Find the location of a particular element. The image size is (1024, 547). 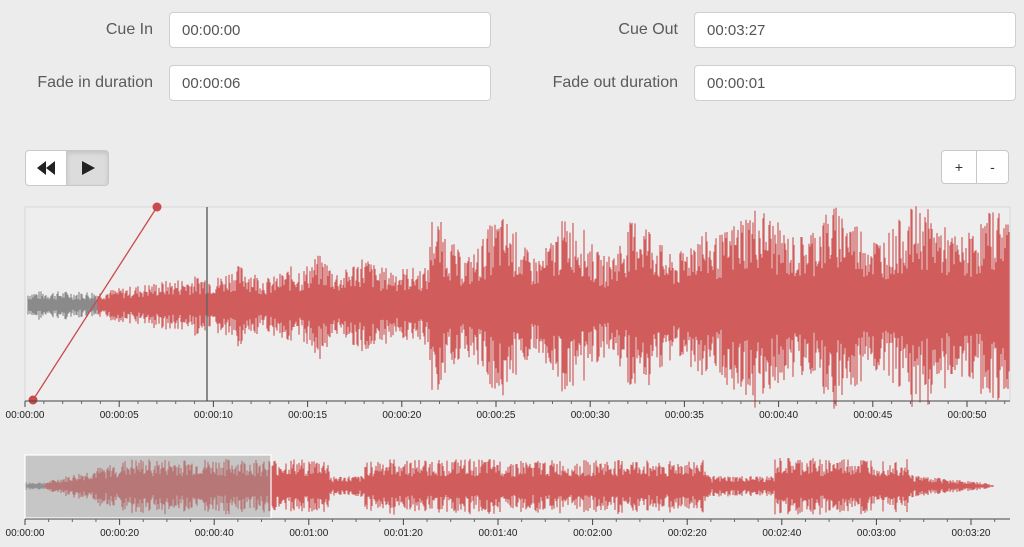

zoom-in-label: + is located at coordinates (959, 167).